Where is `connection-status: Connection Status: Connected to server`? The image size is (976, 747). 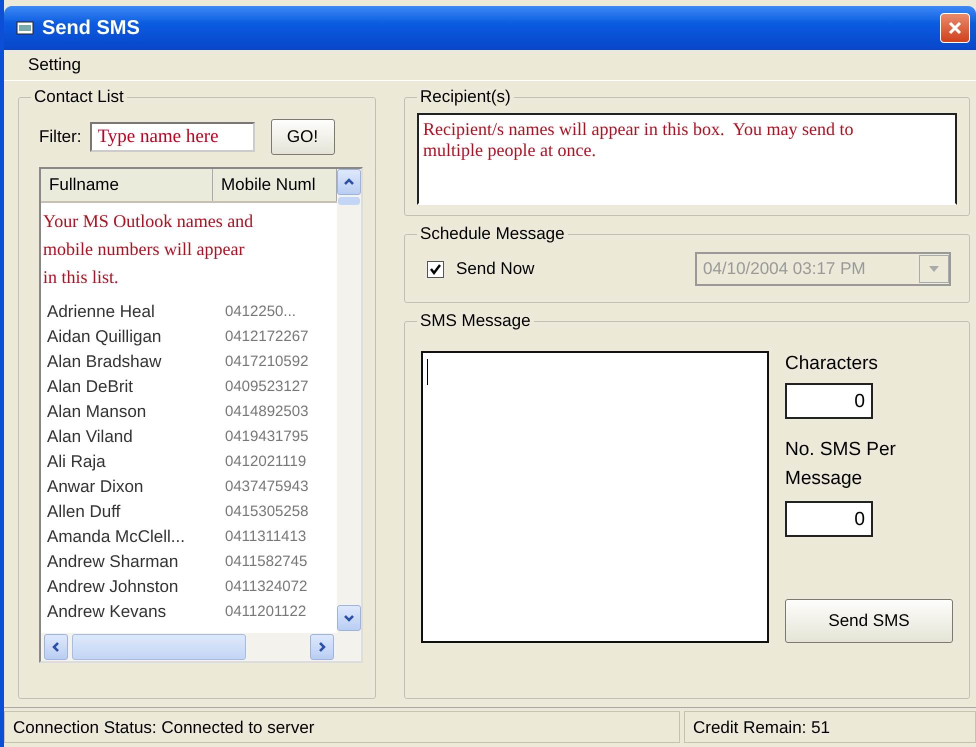 connection-status: Connection Status: Connected to server is located at coordinates (342, 727).